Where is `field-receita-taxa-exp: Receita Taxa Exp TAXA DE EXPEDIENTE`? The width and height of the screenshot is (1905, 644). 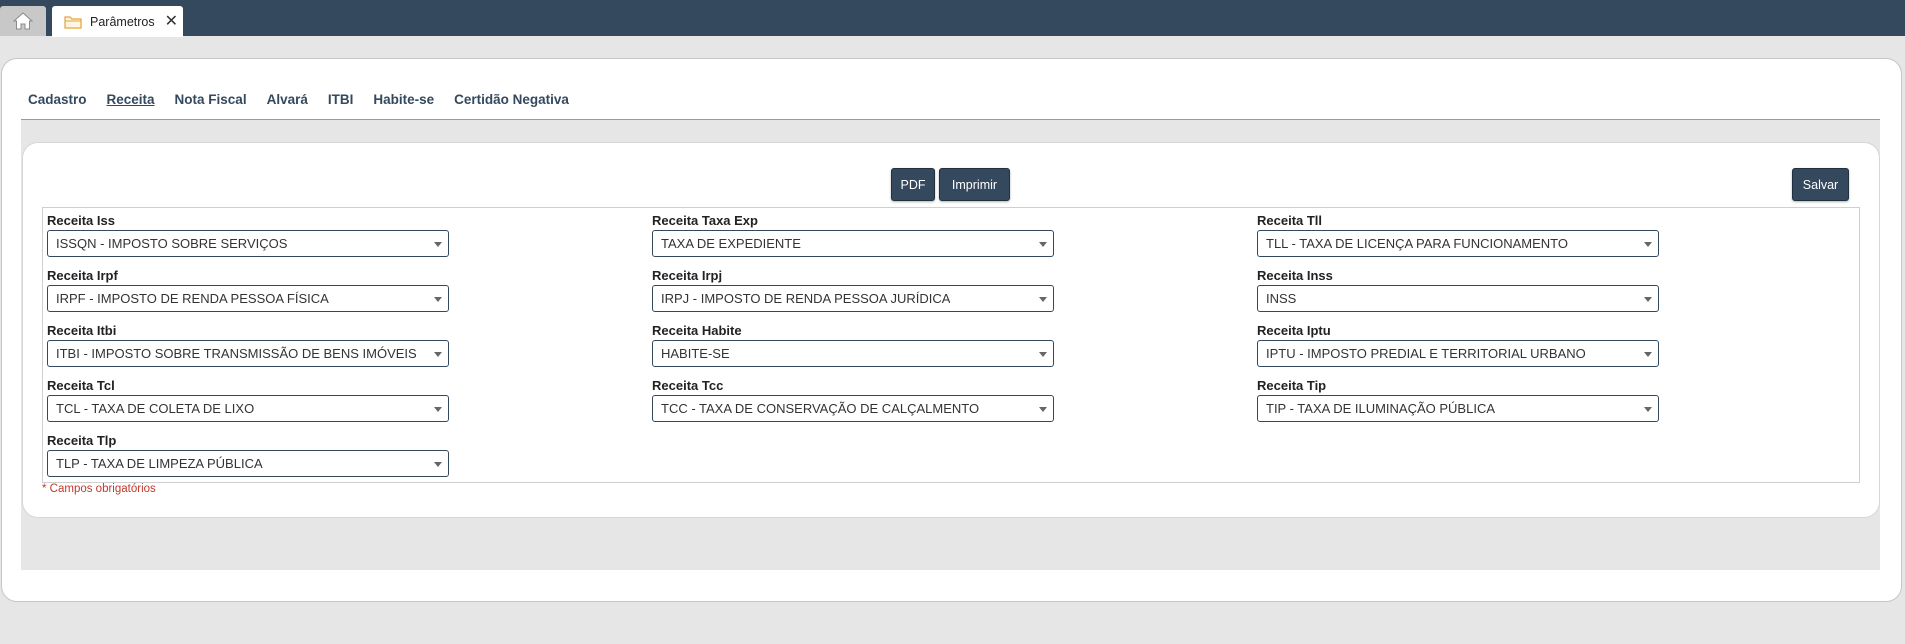 field-receita-taxa-exp: Receita Taxa Exp TAXA DE EXPEDIENTE is located at coordinates (854, 235).